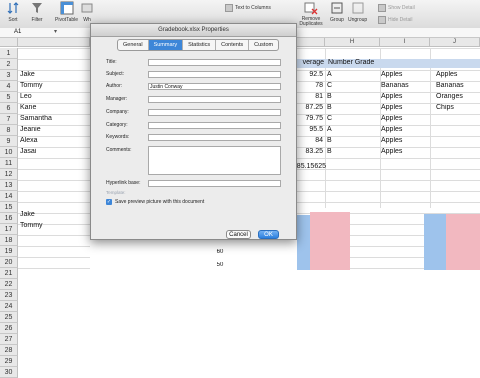  I want to click on table-cell: 95.5, so click(310, 129).